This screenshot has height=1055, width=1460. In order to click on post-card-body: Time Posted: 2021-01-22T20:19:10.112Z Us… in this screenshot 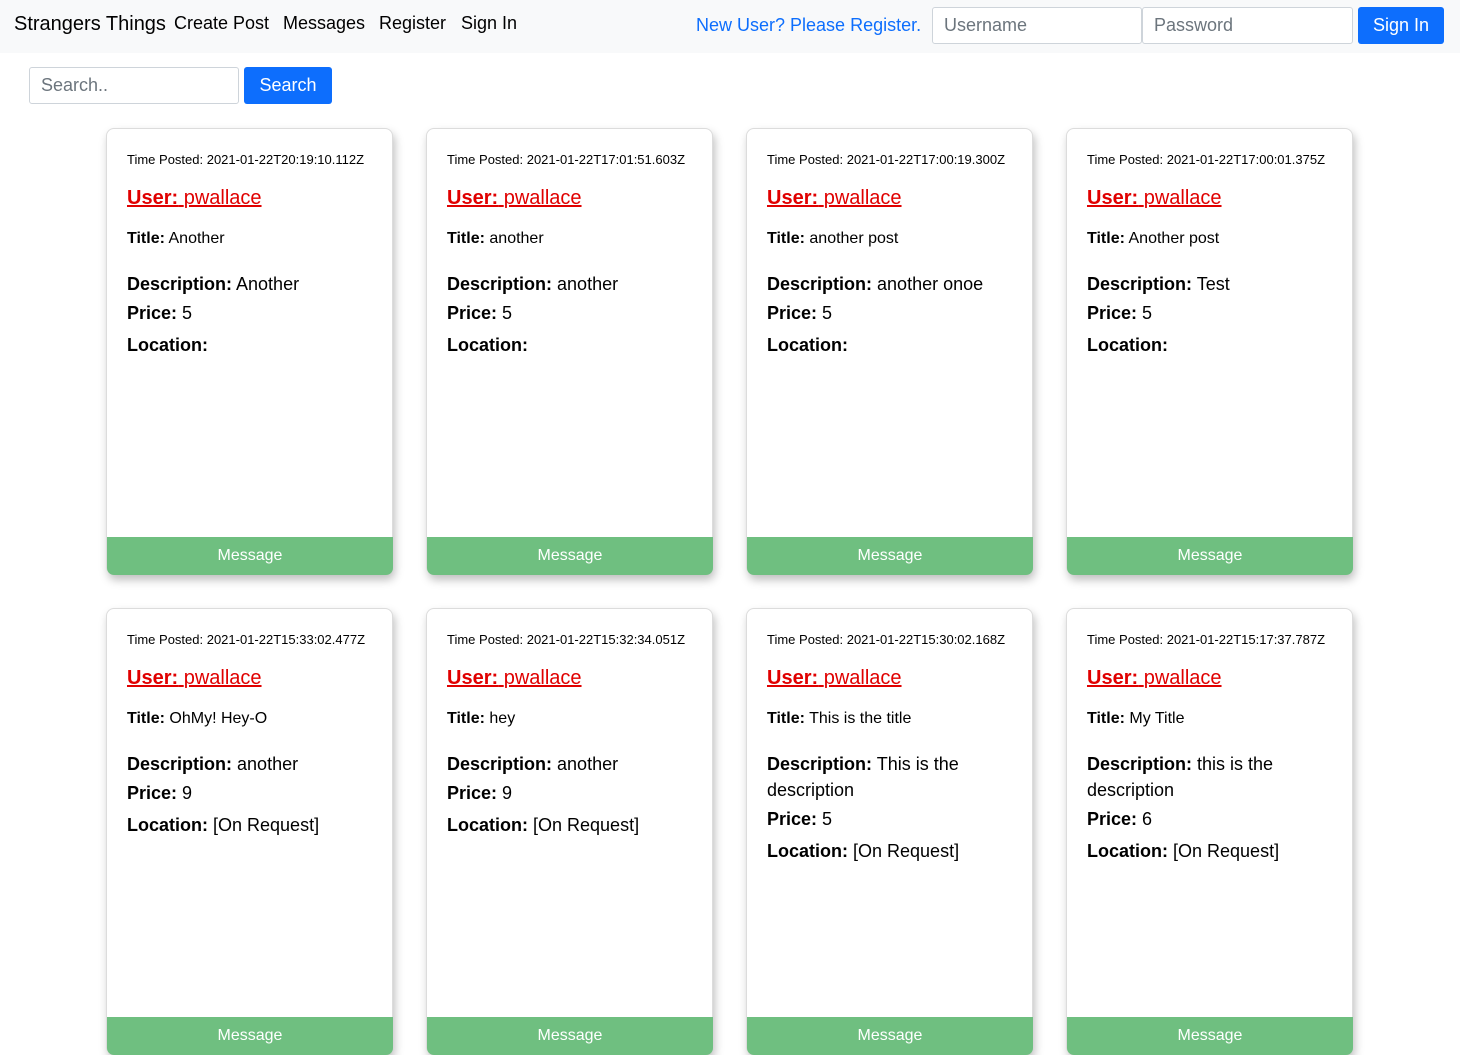, I will do `click(254, 253)`.